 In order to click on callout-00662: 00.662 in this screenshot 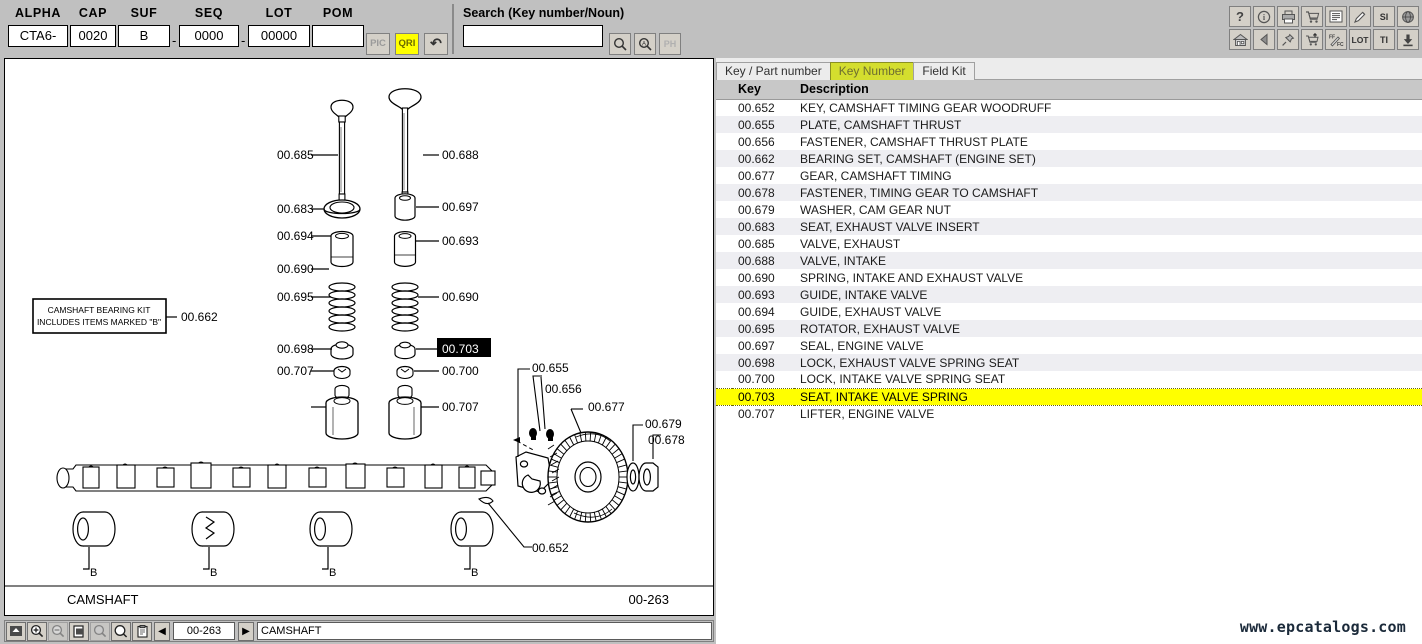, I will do `click(199, 317)`.